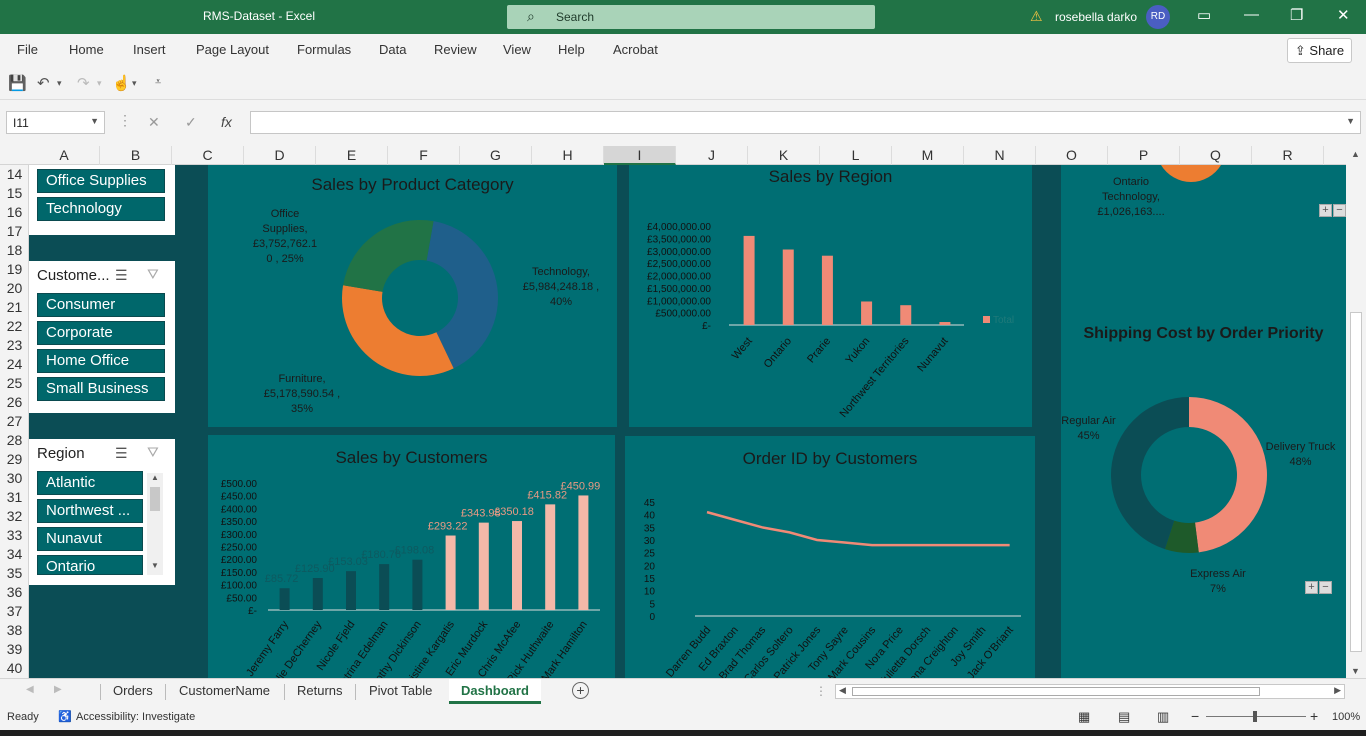  What do you see at coordinates (400, 690) in the screenshot?
I see `tab-pivot-table: Pivot Table` at bounding box center [400, 690].